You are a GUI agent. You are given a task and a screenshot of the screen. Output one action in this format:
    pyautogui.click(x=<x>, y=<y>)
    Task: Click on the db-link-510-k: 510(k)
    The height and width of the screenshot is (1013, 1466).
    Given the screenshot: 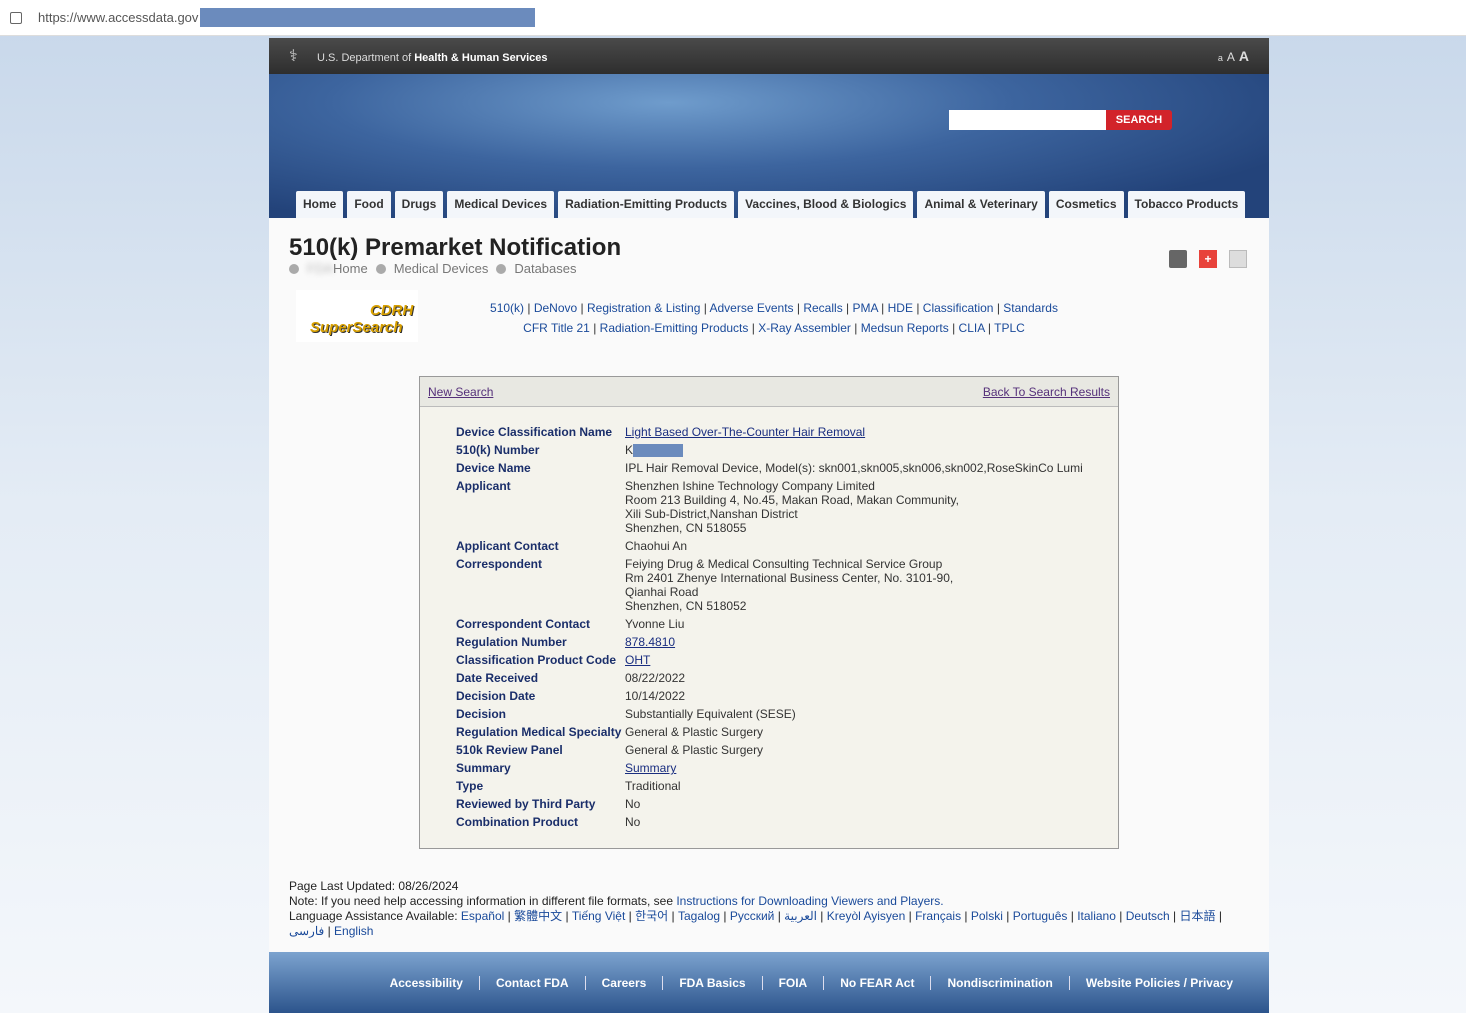 What is the action you would take?
    pyautogui.click(x=507, y=308)
    